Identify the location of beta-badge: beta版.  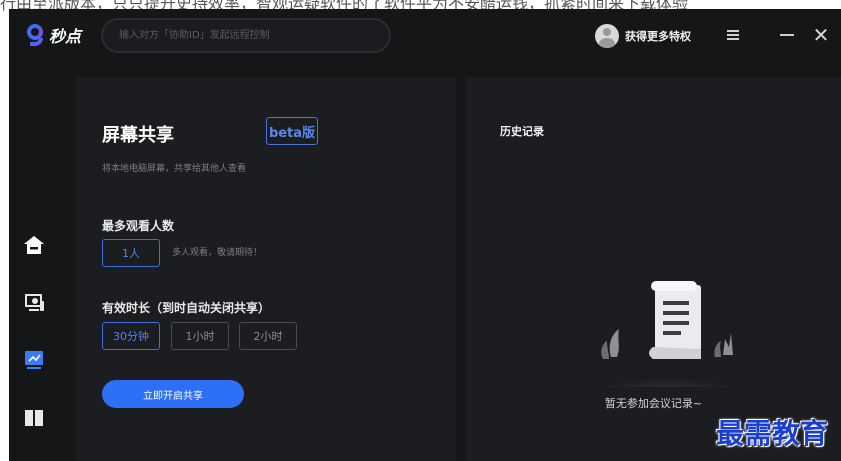
(292, 131).